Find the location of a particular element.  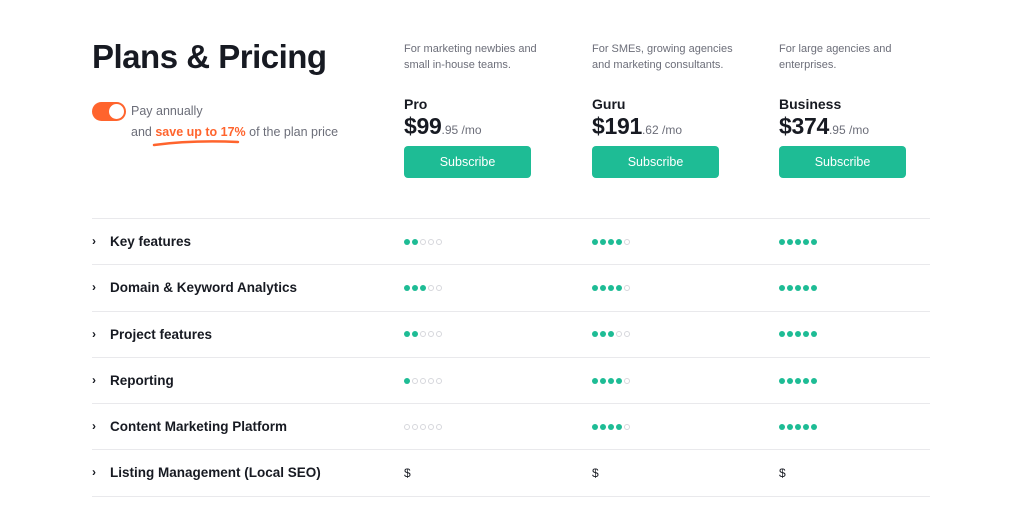

feature-row: › Domain & Keyword Analytics is located at coordinates (511, 288).